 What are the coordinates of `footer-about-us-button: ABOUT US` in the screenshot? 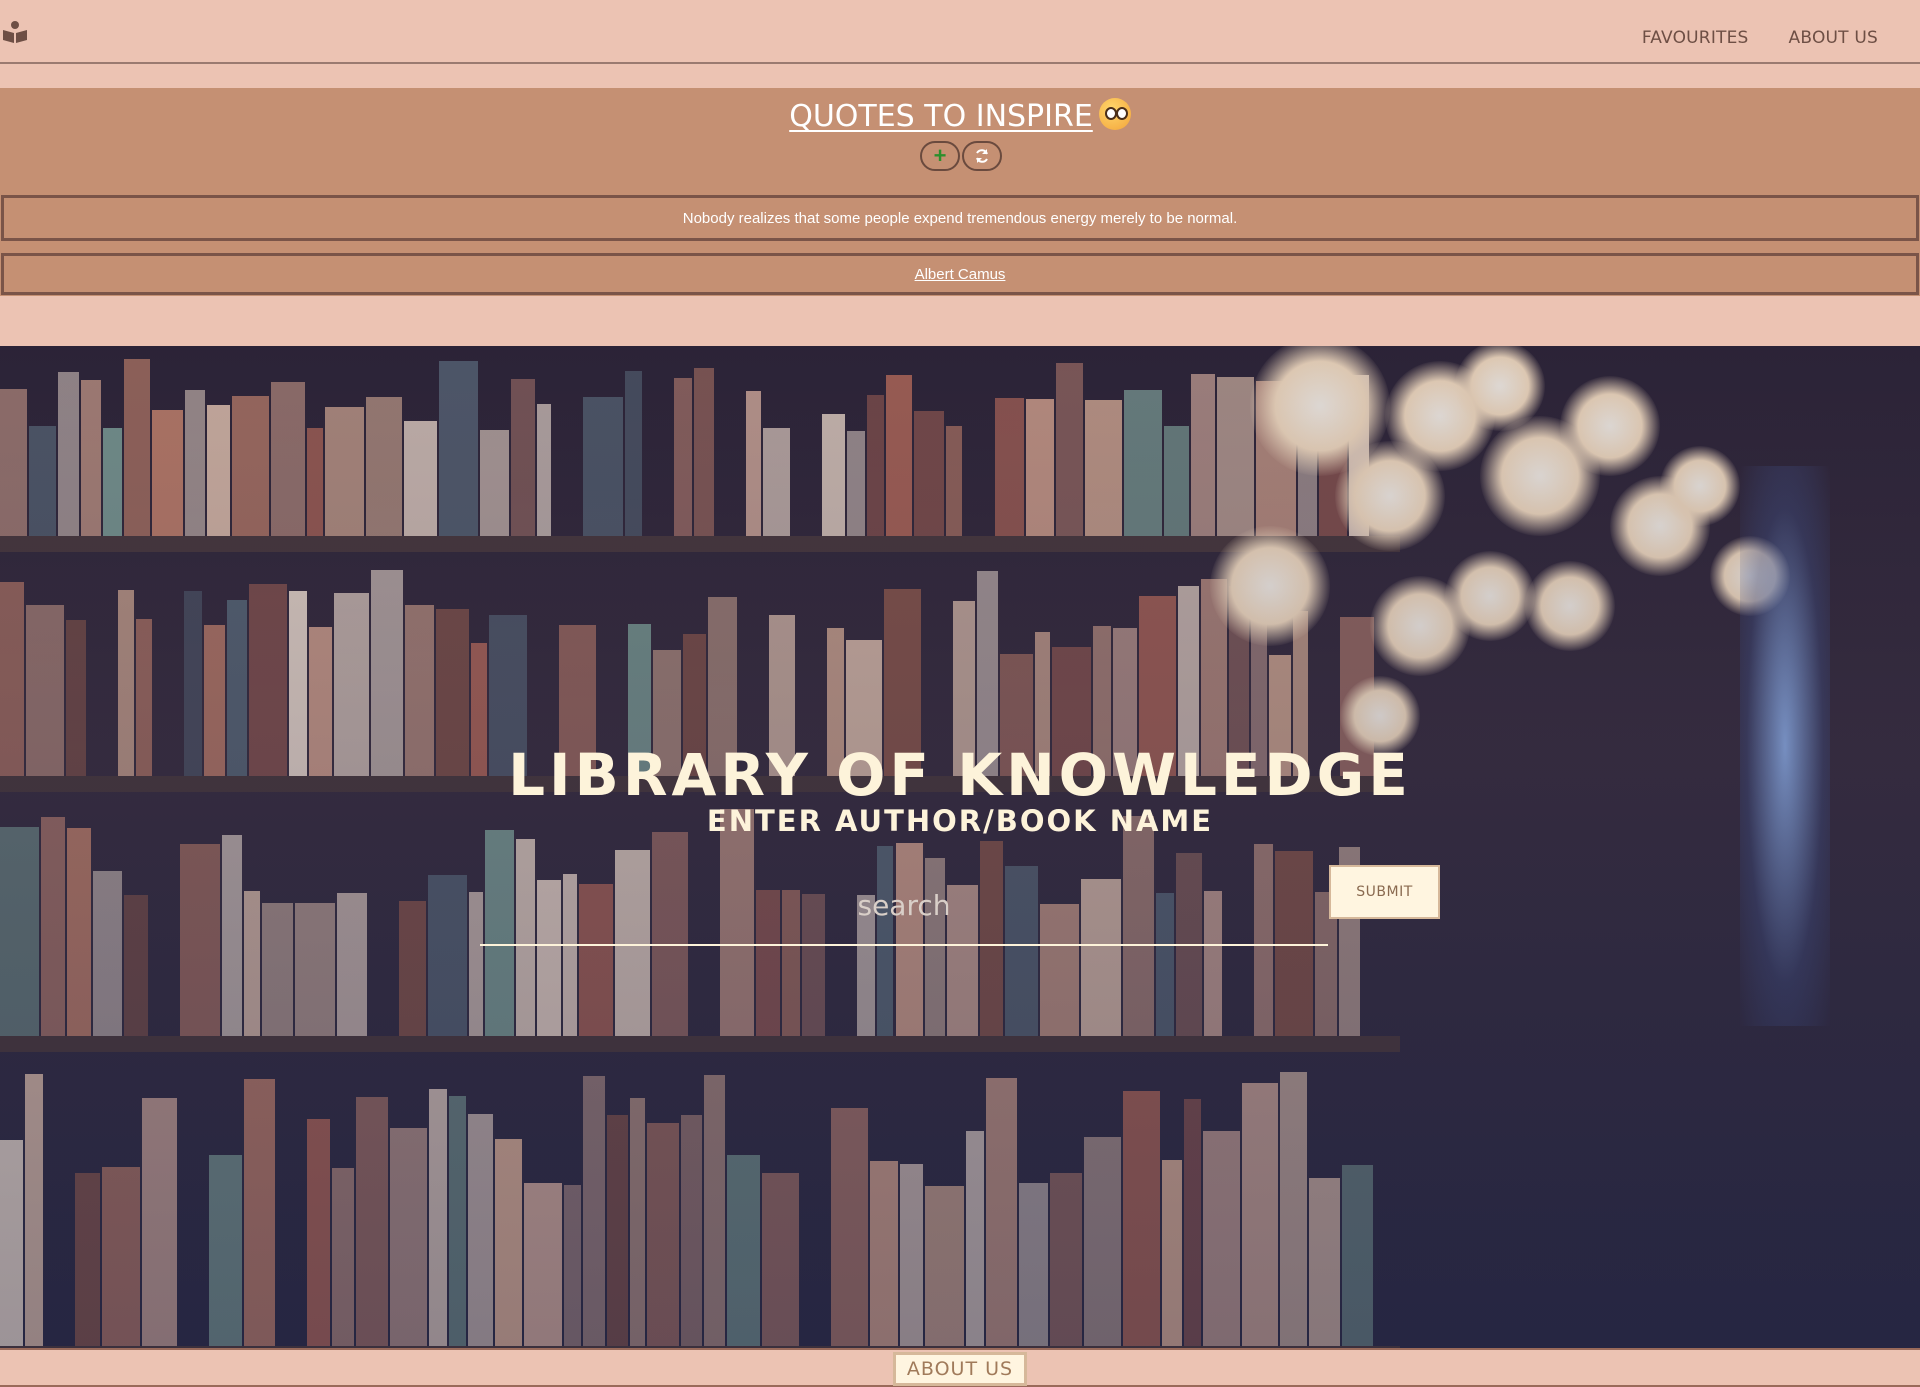 It's located at (960, 1369).